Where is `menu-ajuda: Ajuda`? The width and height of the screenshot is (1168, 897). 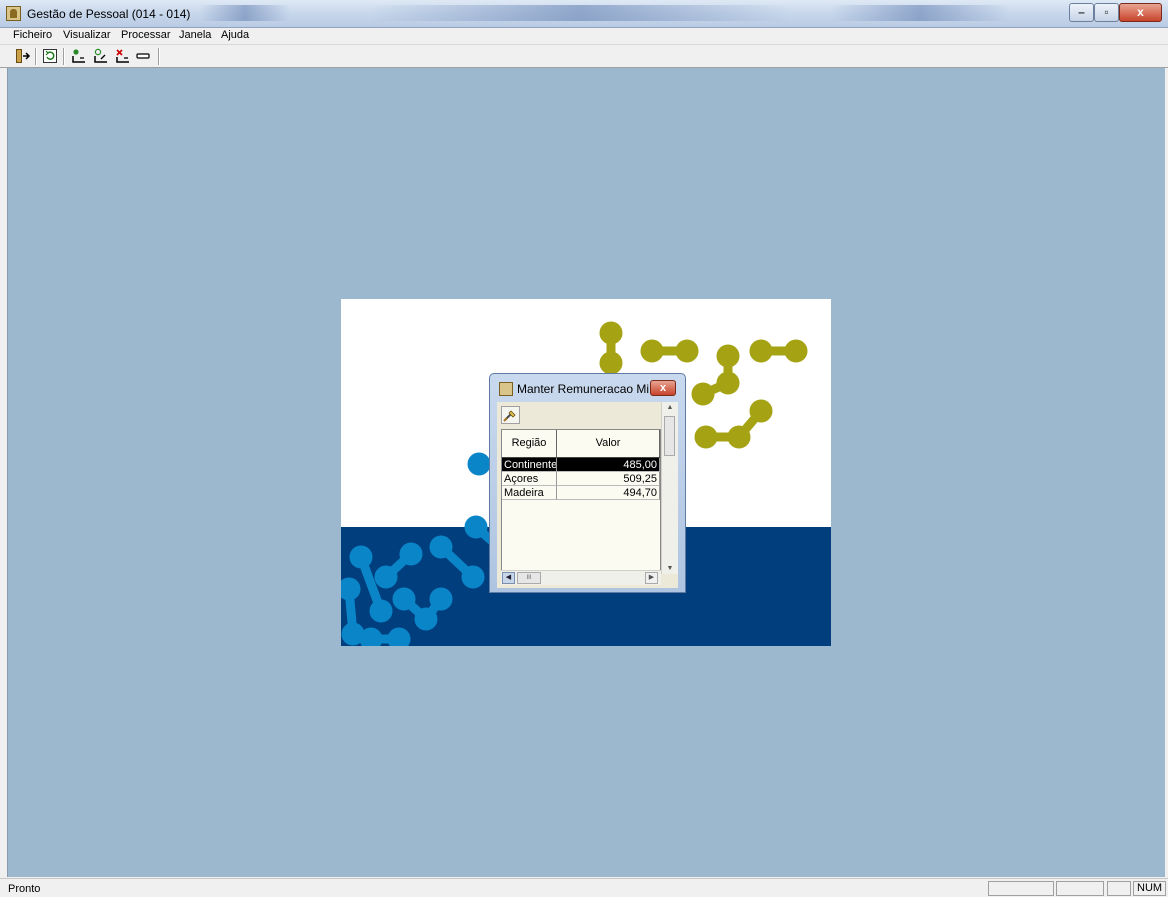
menu-ajuda: Ajuda is located at coordinates (235, 35).